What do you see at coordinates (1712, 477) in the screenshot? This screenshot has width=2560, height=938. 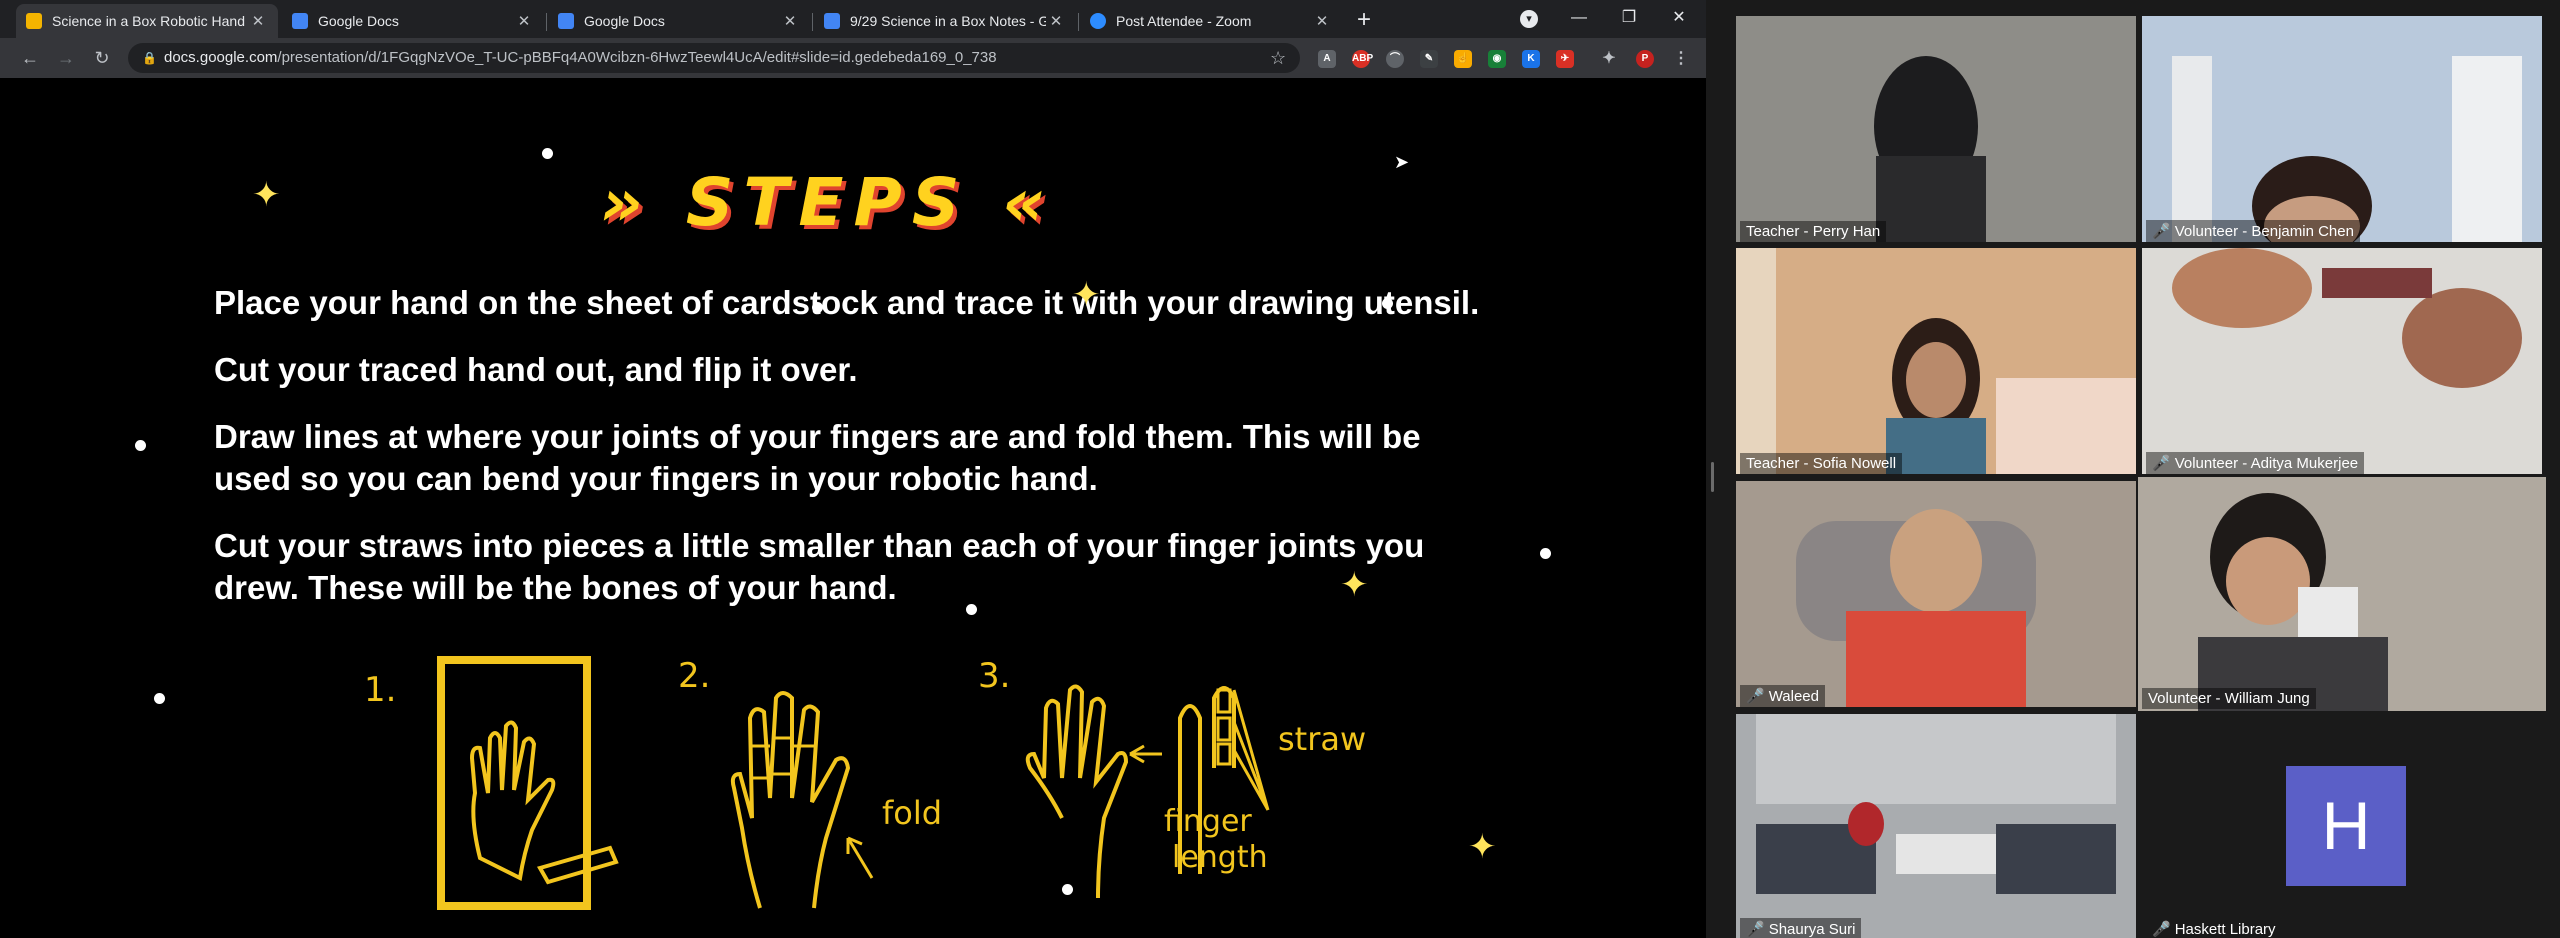 I see `splitter-handle` at bounding box center [1712, 477].